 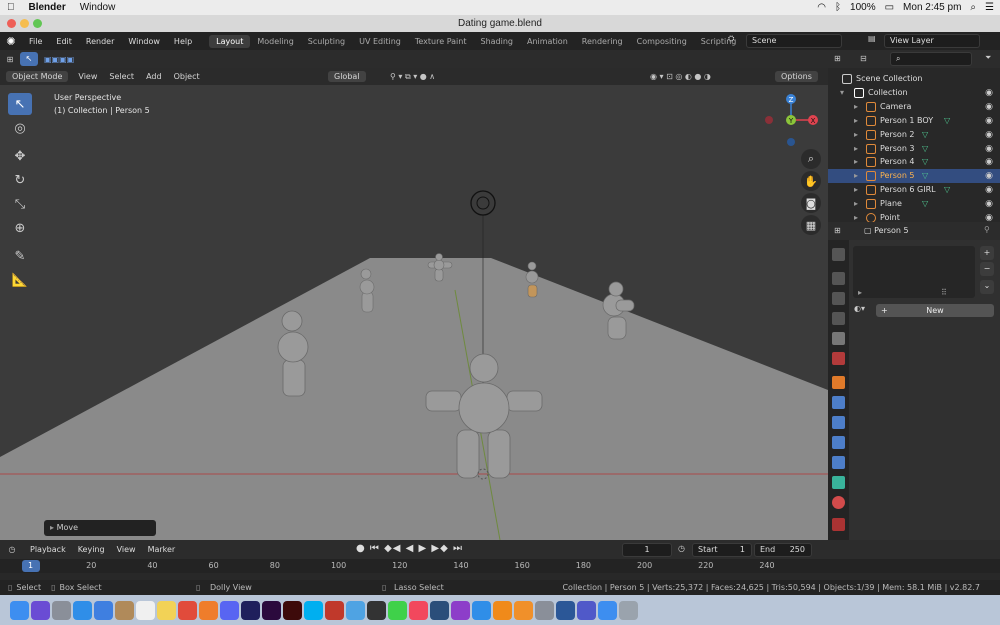 What do you see at coordinates (100, 41) in the screenshot?
I see `menu-render: Render` at bounding box center [100, 41].